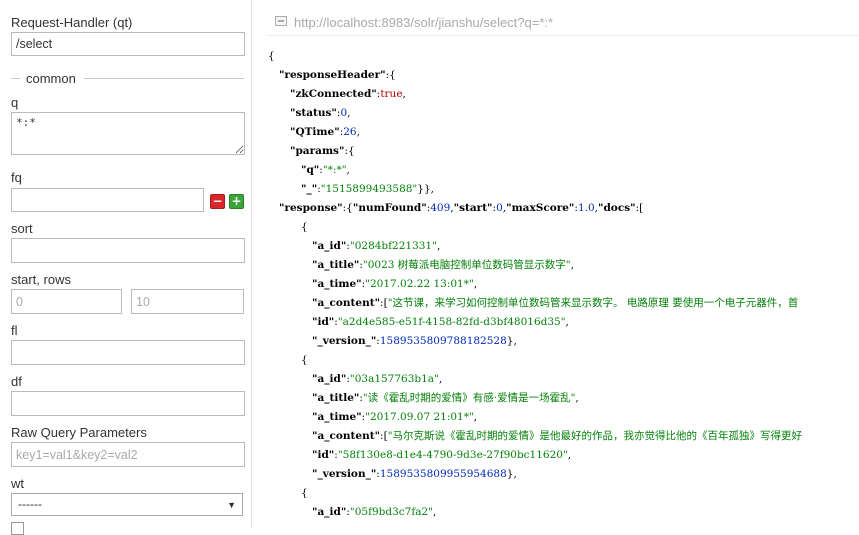  What do you see at coordinates (452, 455) in the screenshot?
I see `json-token: "58f130e8-d1e4-4790-9d3e-27f90bc11620"` at bounding box center [452, 455].